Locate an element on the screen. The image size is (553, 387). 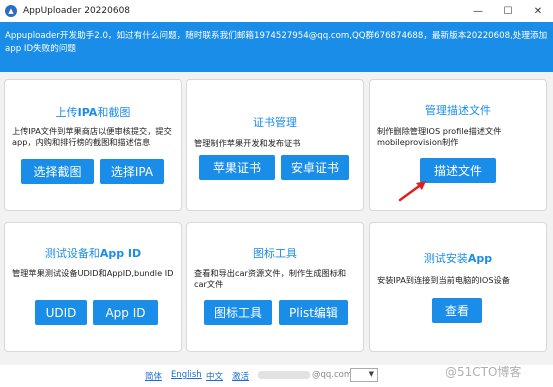
card-description: 上传IPA文件到苹果商店以便审核提交，提交app，内购和排行榜的截图和描述信息 is located at coordinates (92, 136).